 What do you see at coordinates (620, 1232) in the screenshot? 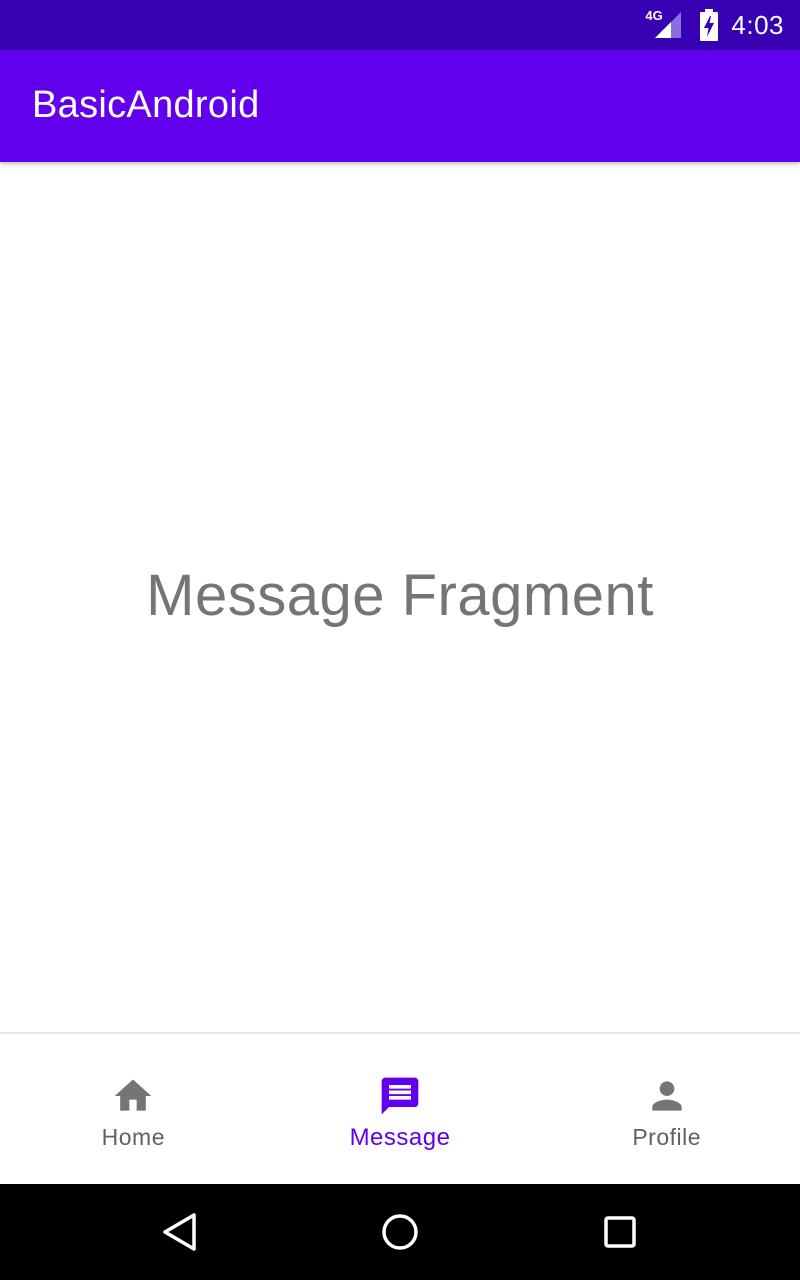
I see `recents-icon` at bounding box center [620, 1232].